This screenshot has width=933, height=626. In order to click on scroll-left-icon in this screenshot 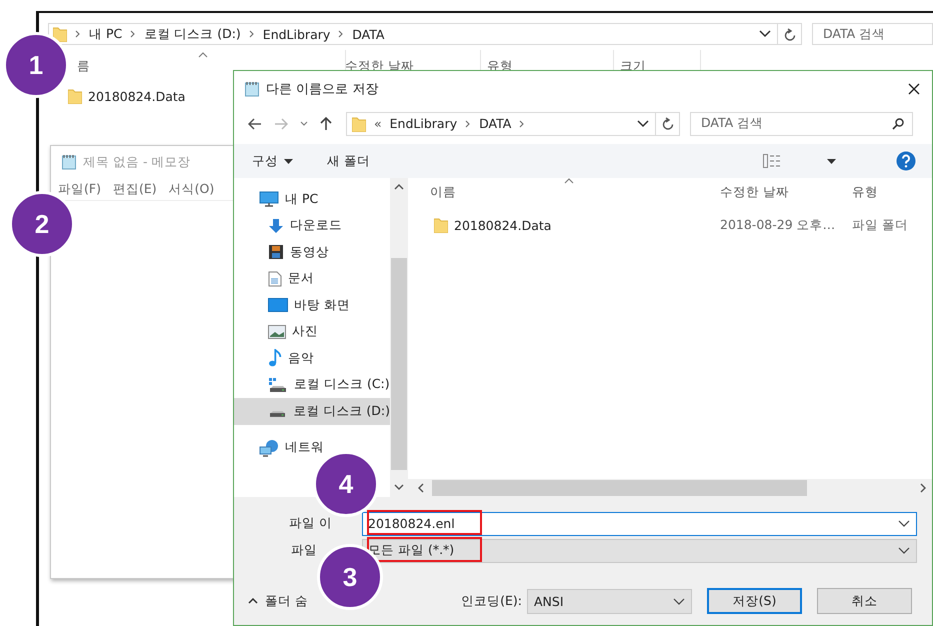, I will do `click(421, 488)`.